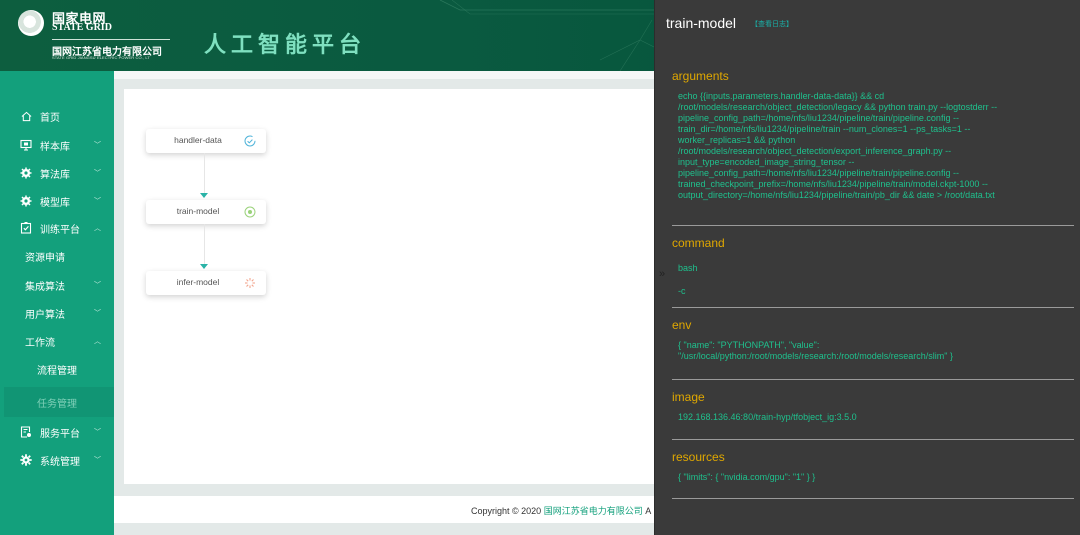 The width and height of the screenshot is (1080, 535). I want to click on sidebar-item-label: 工作流, so click(40, 343).